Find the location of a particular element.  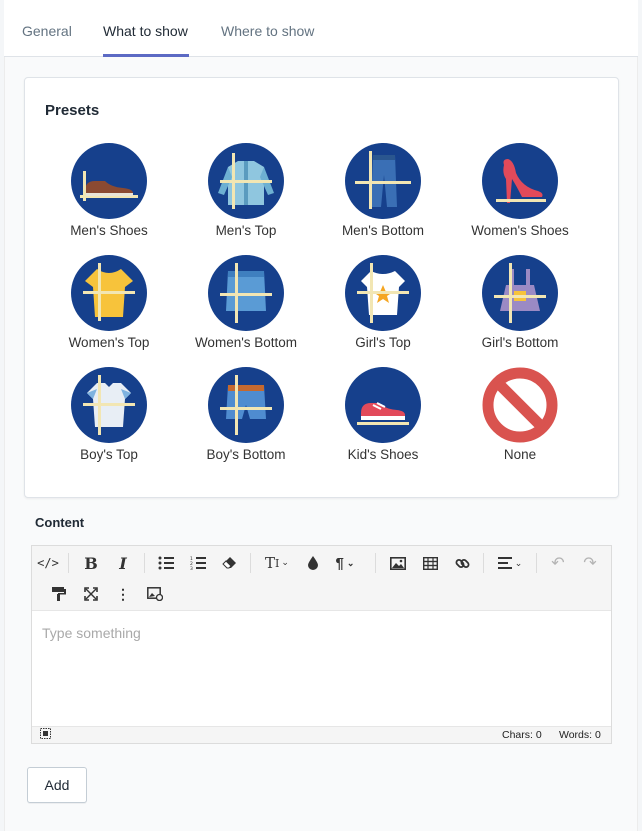

preset-label: Women's Bottom is located at coordinates (246, 342).